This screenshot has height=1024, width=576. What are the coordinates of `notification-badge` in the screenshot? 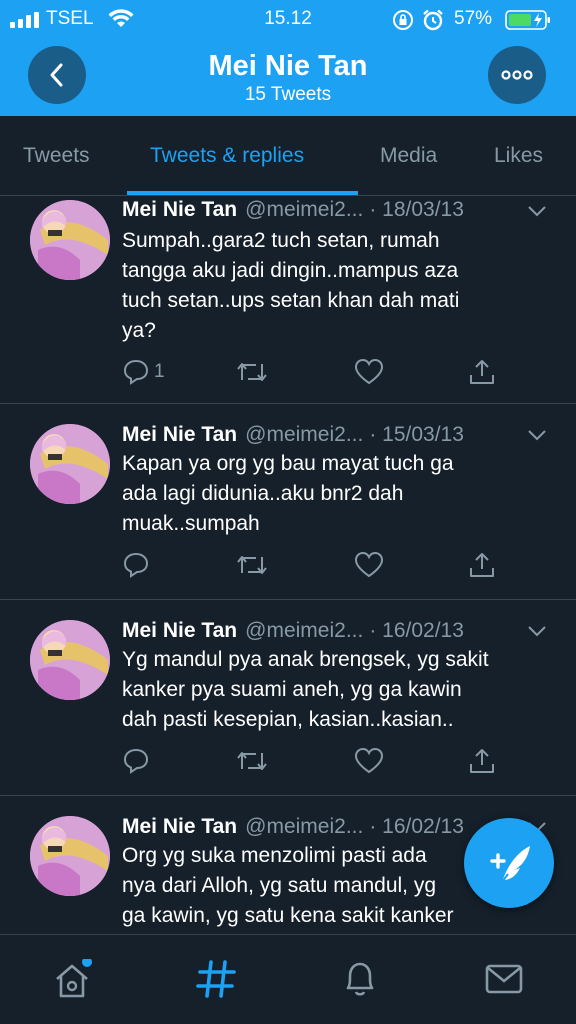 It's located at (87, 962).